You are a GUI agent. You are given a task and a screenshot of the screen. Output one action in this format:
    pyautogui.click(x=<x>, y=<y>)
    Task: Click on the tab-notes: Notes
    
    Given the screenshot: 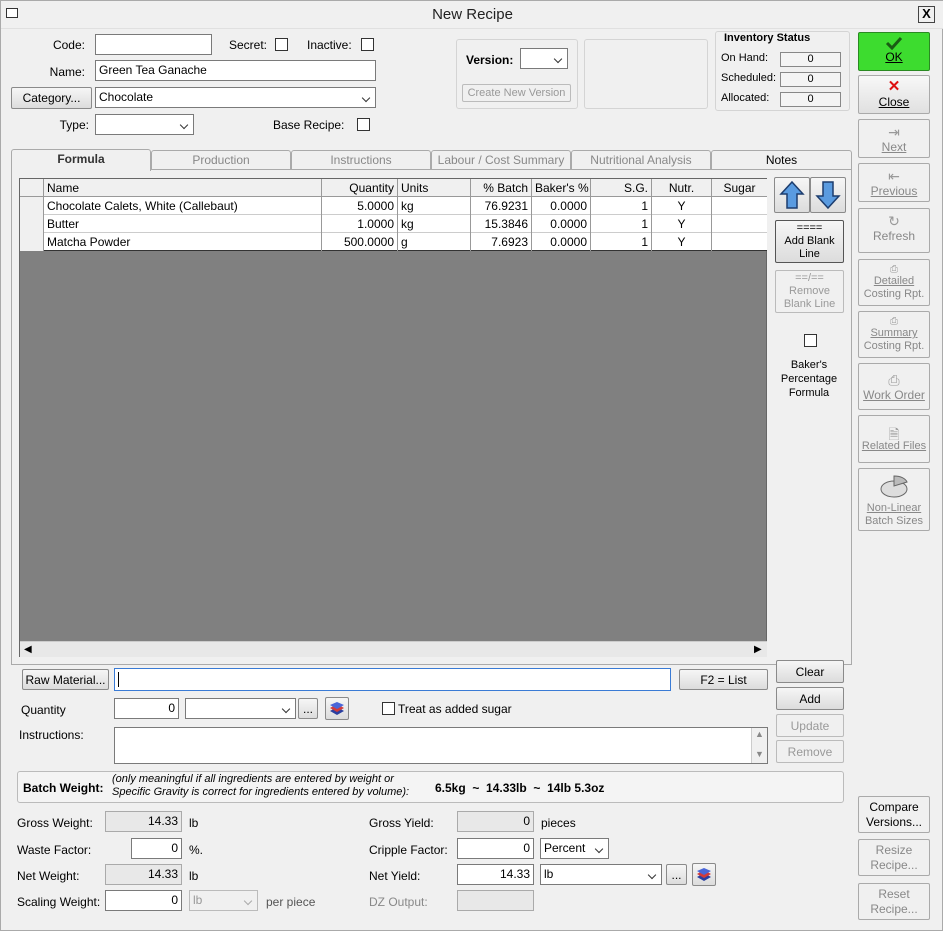 What is the action you would take?
    pyautogui.click(x=781, y=160)
    